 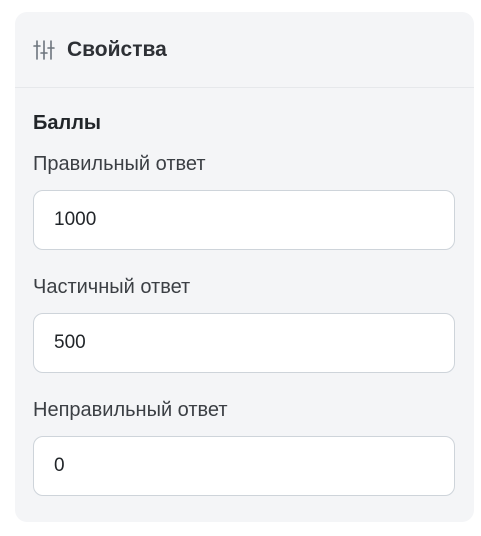 I want to click on wrong-answer-input, so click(x=244, y=466).